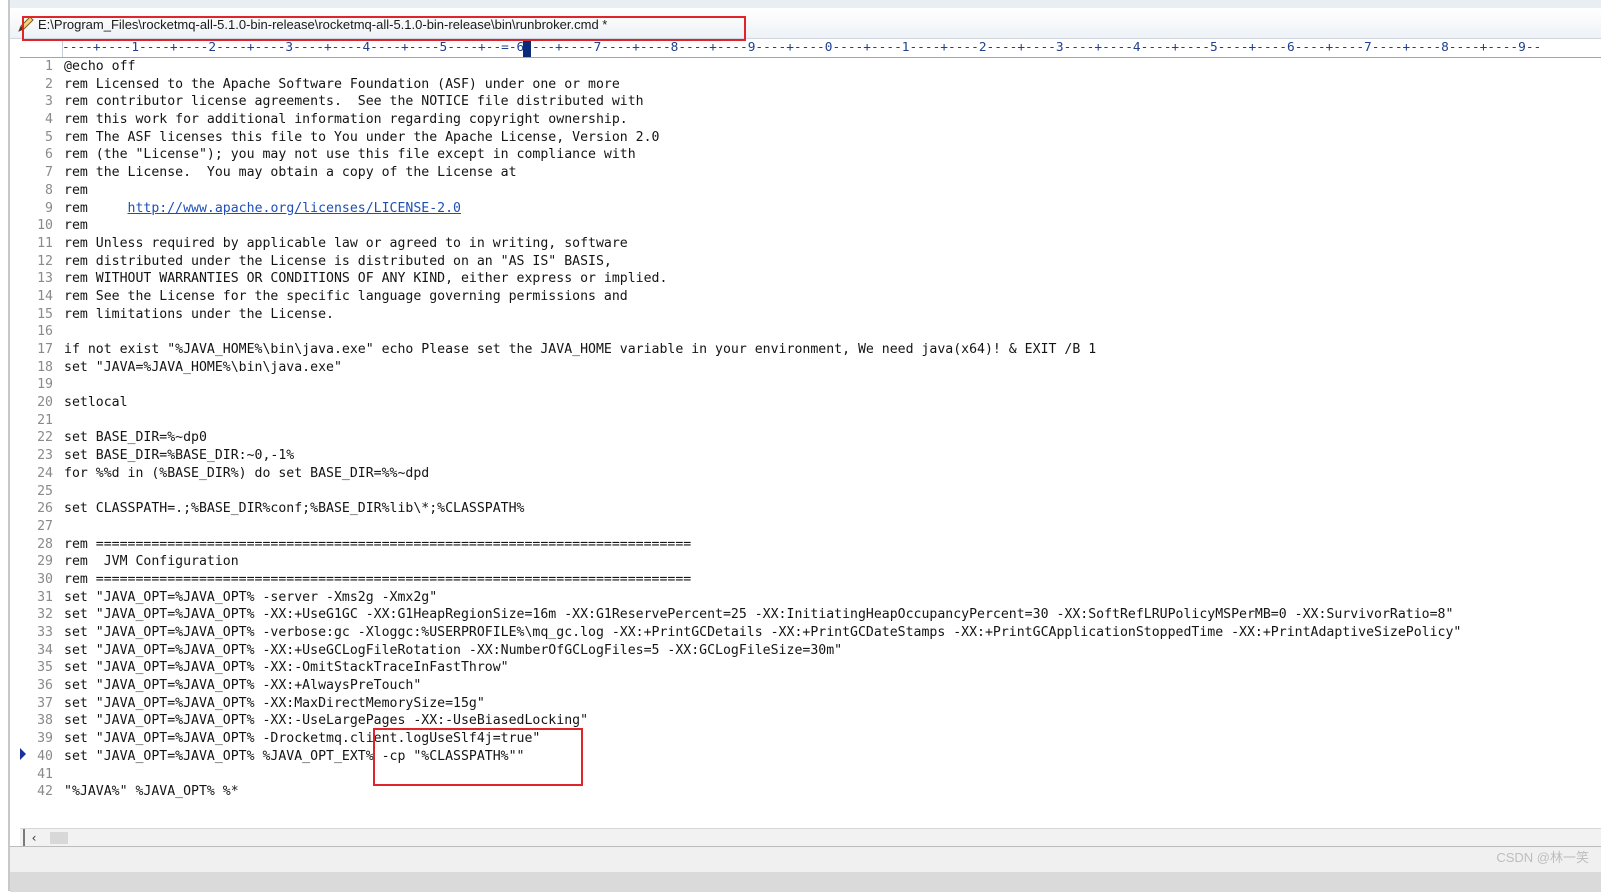 The width and height of the screenshot is (1601, 892). What do you see at coordinates (762, 403) in the screenshot?
I see `code-line: setlocal` at bounding box center [762, 403].